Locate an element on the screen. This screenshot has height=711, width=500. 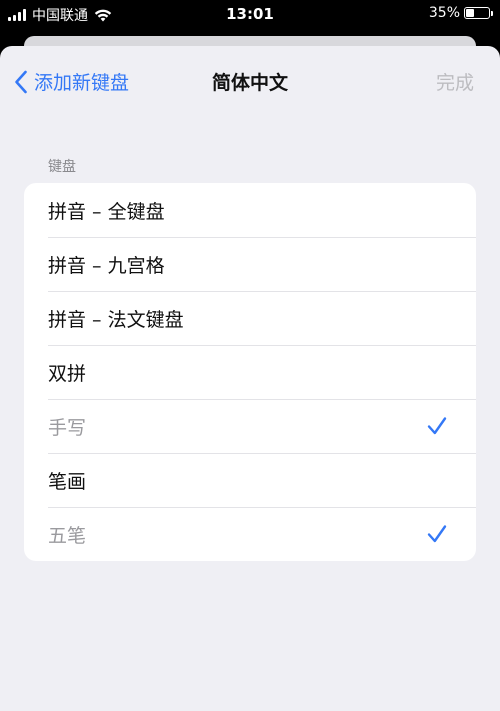
page-title: 简体中文 is located at coordinates (249, 83).